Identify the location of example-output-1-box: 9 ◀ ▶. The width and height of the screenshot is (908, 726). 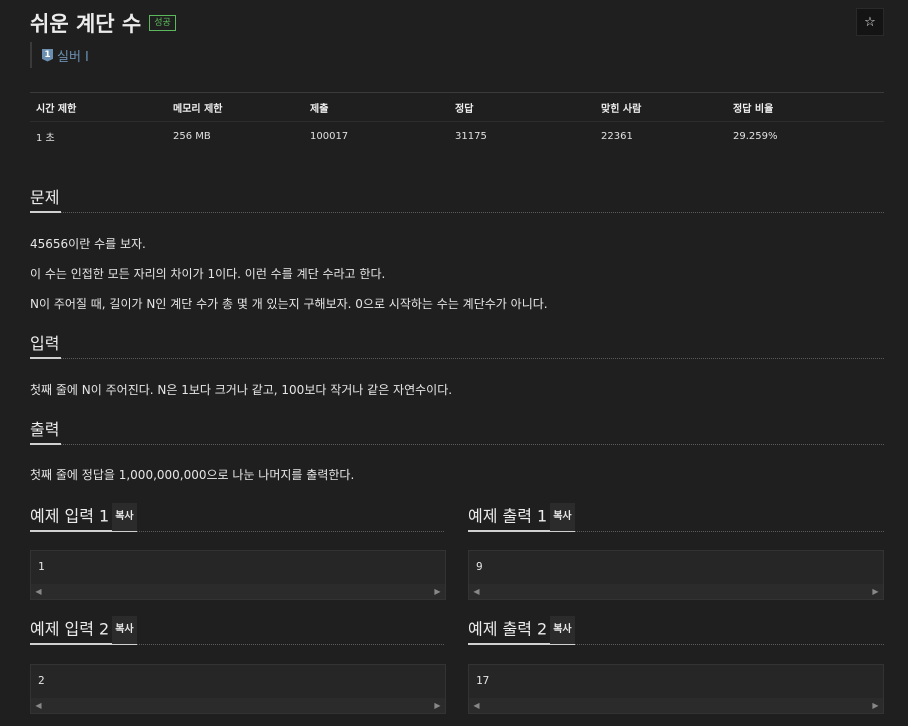
(676, 575).